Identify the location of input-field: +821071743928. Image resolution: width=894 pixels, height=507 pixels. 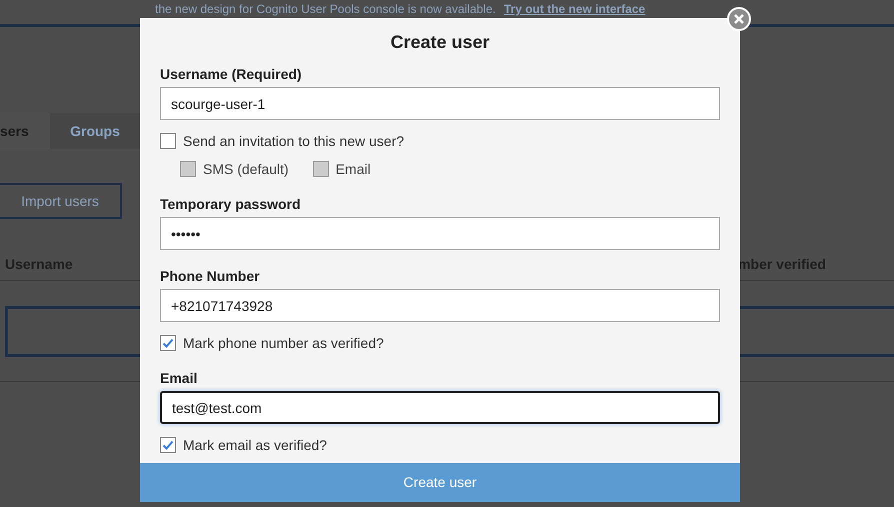
(440, 305).